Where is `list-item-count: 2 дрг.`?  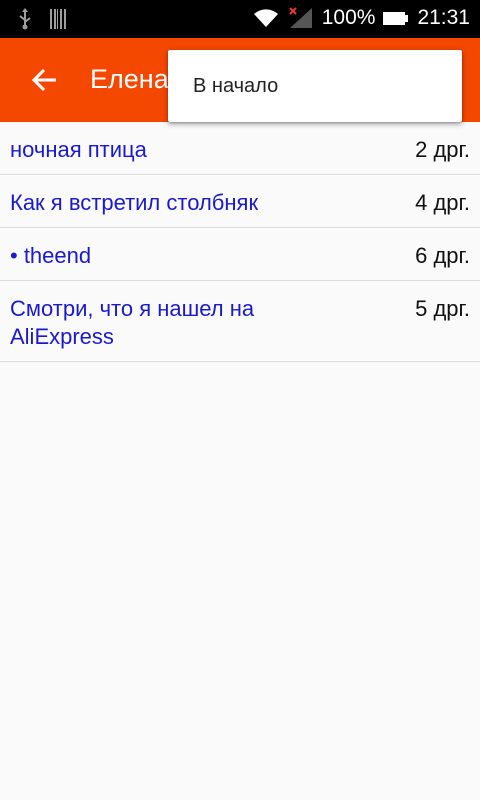 list-item-count: 2 дрг. is located at coordinates (442, 149).